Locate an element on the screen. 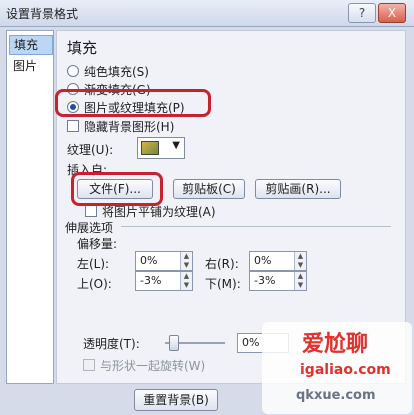 The image size is (414, 415). highlight-ring-picture-option is located at coordinates (133, 103).